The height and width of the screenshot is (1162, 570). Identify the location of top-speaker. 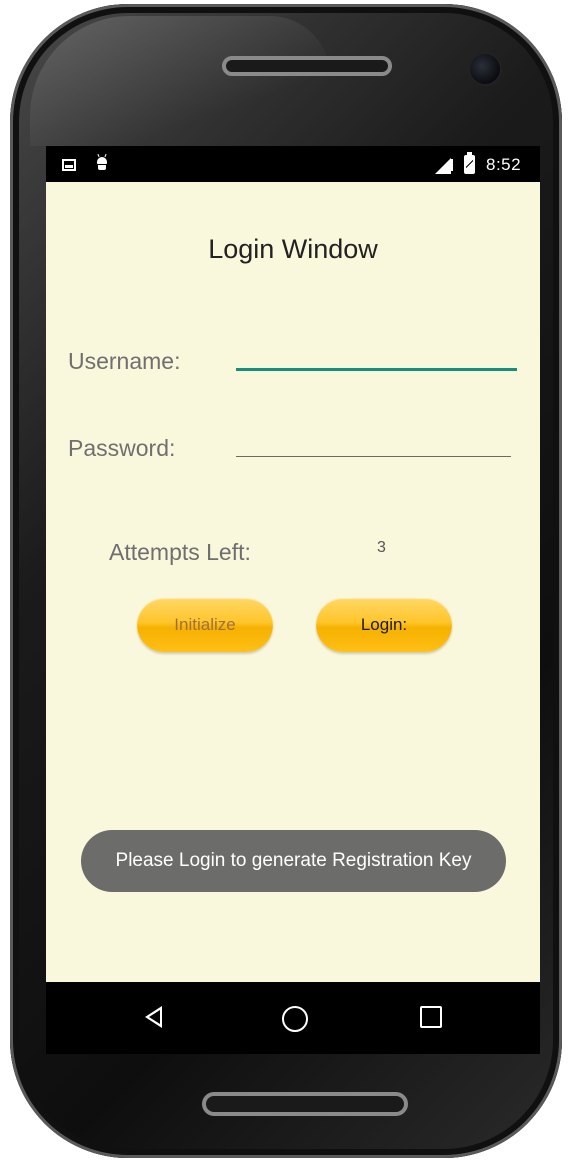
(307, 66).